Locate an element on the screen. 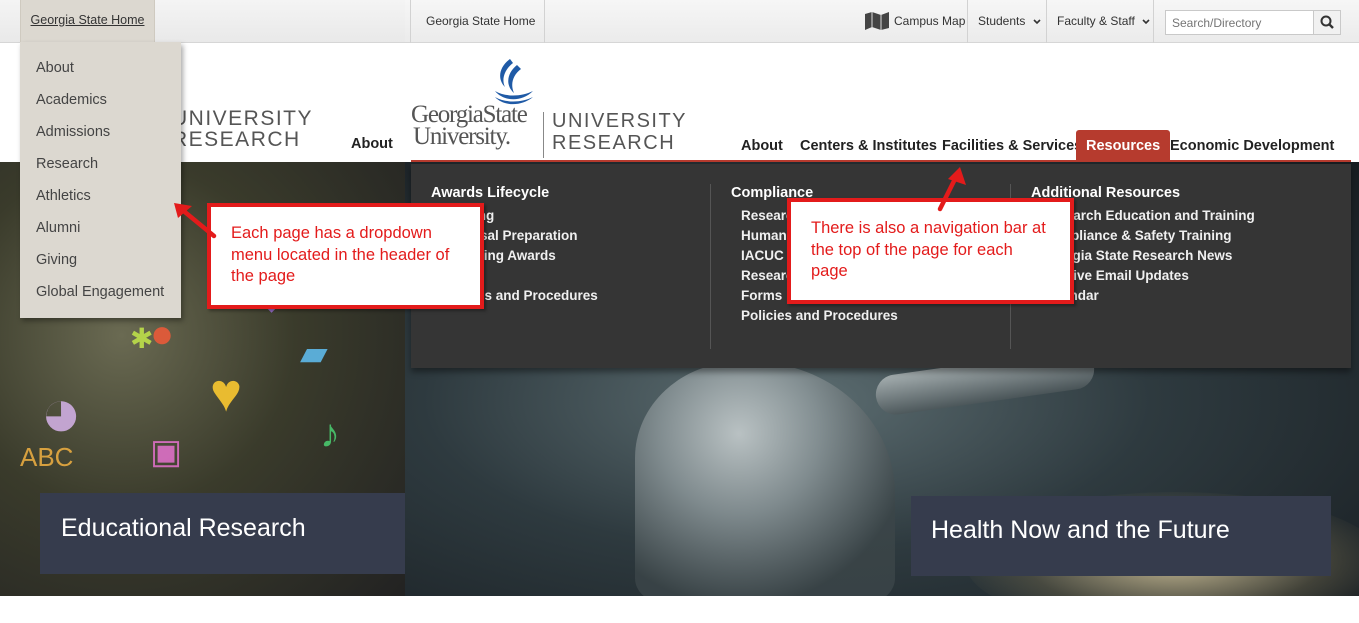 This screenshot has height=623, width=1359. students-label: Students is located at coordinates (1002, 21).